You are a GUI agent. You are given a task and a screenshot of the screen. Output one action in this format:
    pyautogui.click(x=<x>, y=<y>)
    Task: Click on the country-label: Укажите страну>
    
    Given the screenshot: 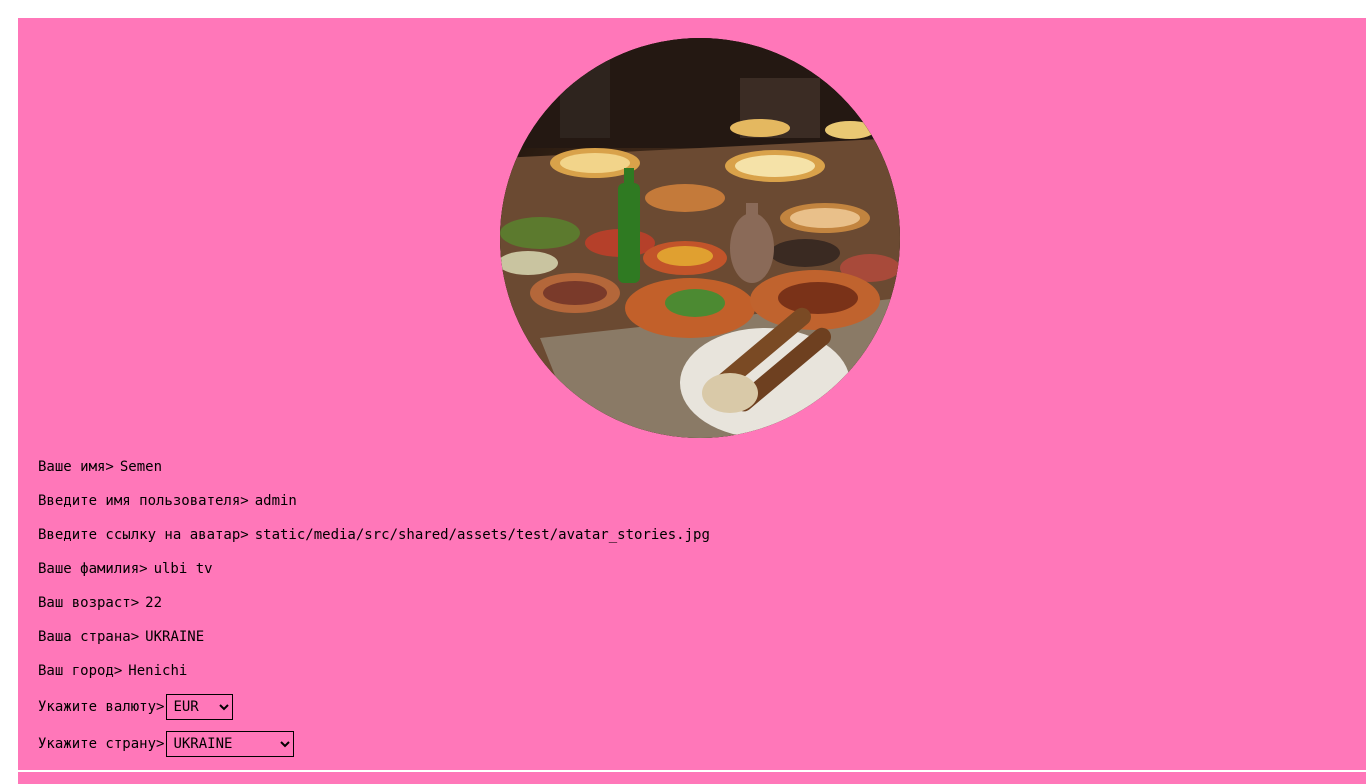 What is the action you would take?
    pyautogui.click(x=101, y=743)
    